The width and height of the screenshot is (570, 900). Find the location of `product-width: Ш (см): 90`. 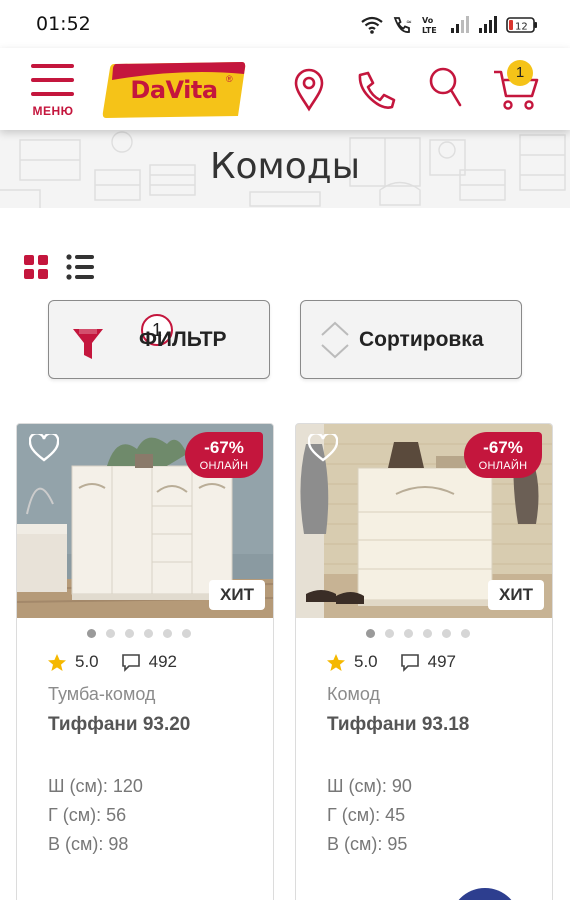

product-width: Ш (см): 90 is located at coordinates (369, 786).